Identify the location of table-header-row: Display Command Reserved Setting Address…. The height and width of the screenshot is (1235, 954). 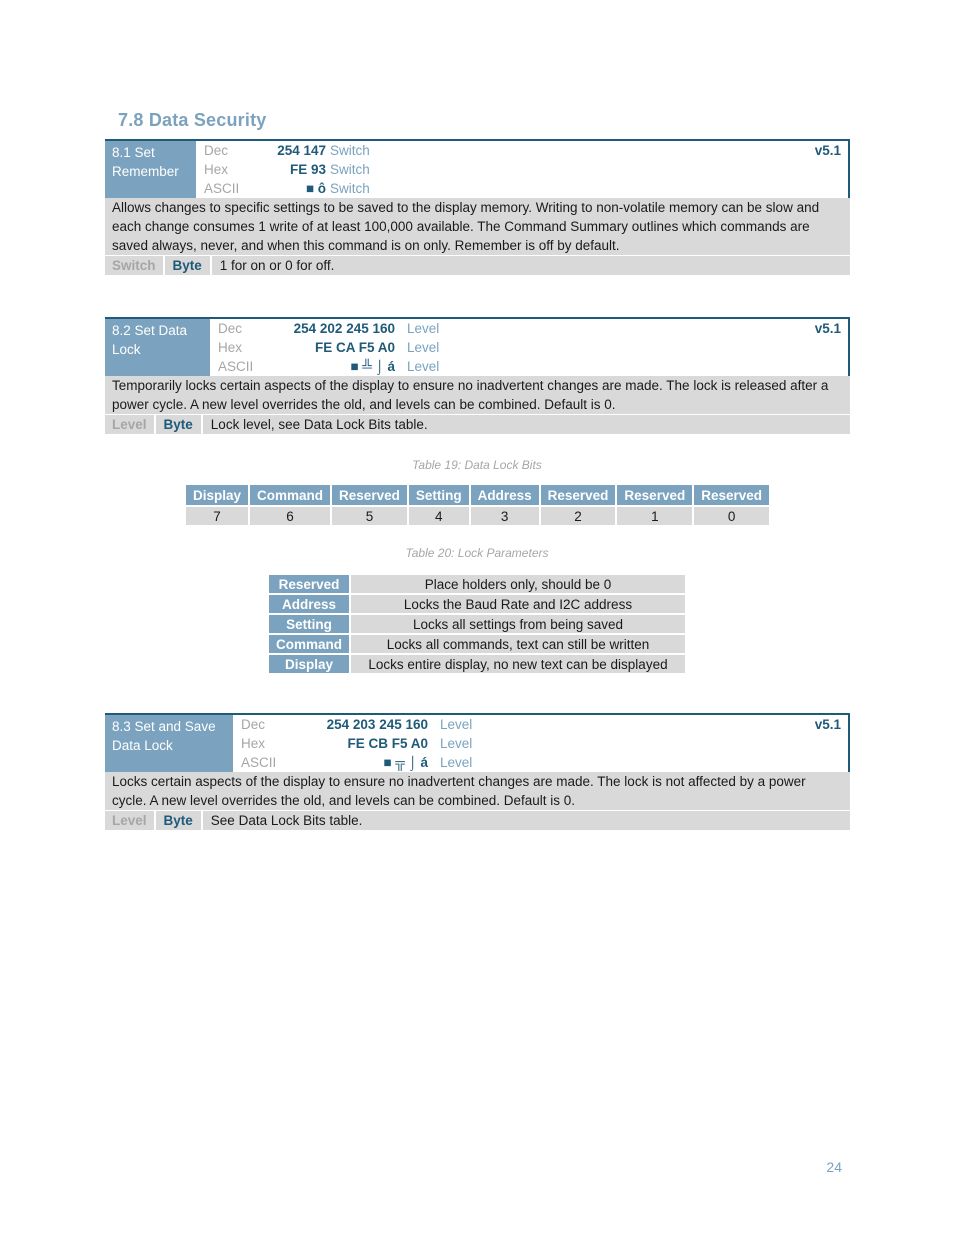
(477, 496).